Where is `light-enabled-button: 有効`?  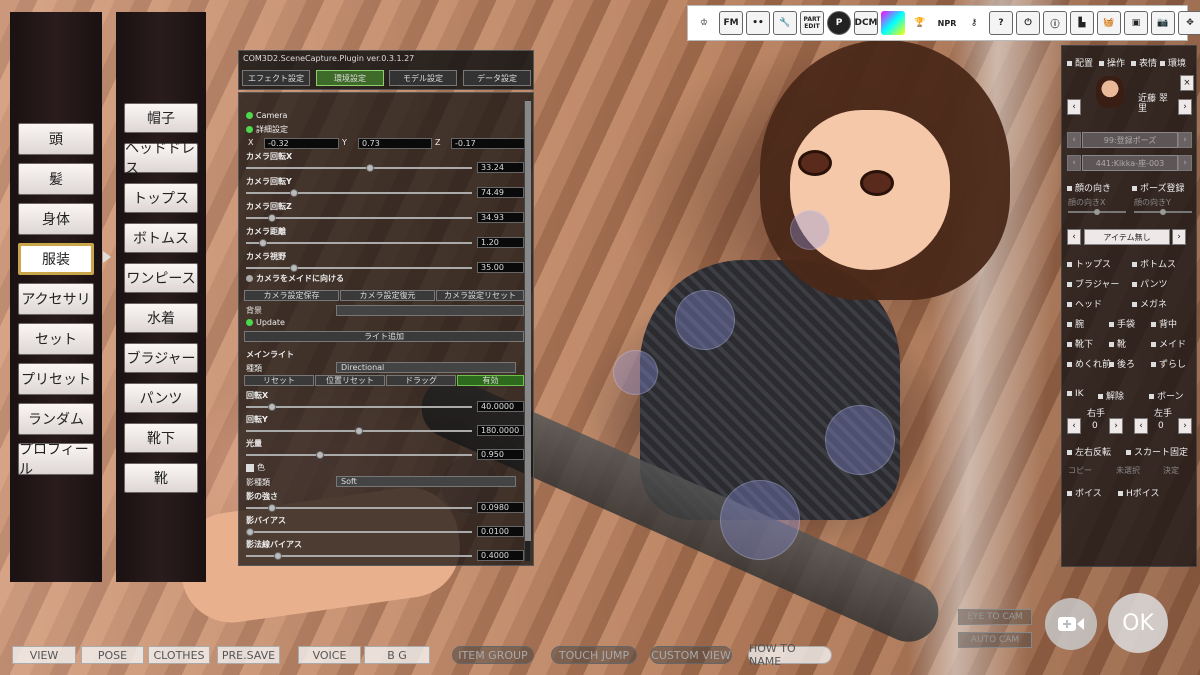
light-enabled-button: 有効 is located at coordinates (490, 380).